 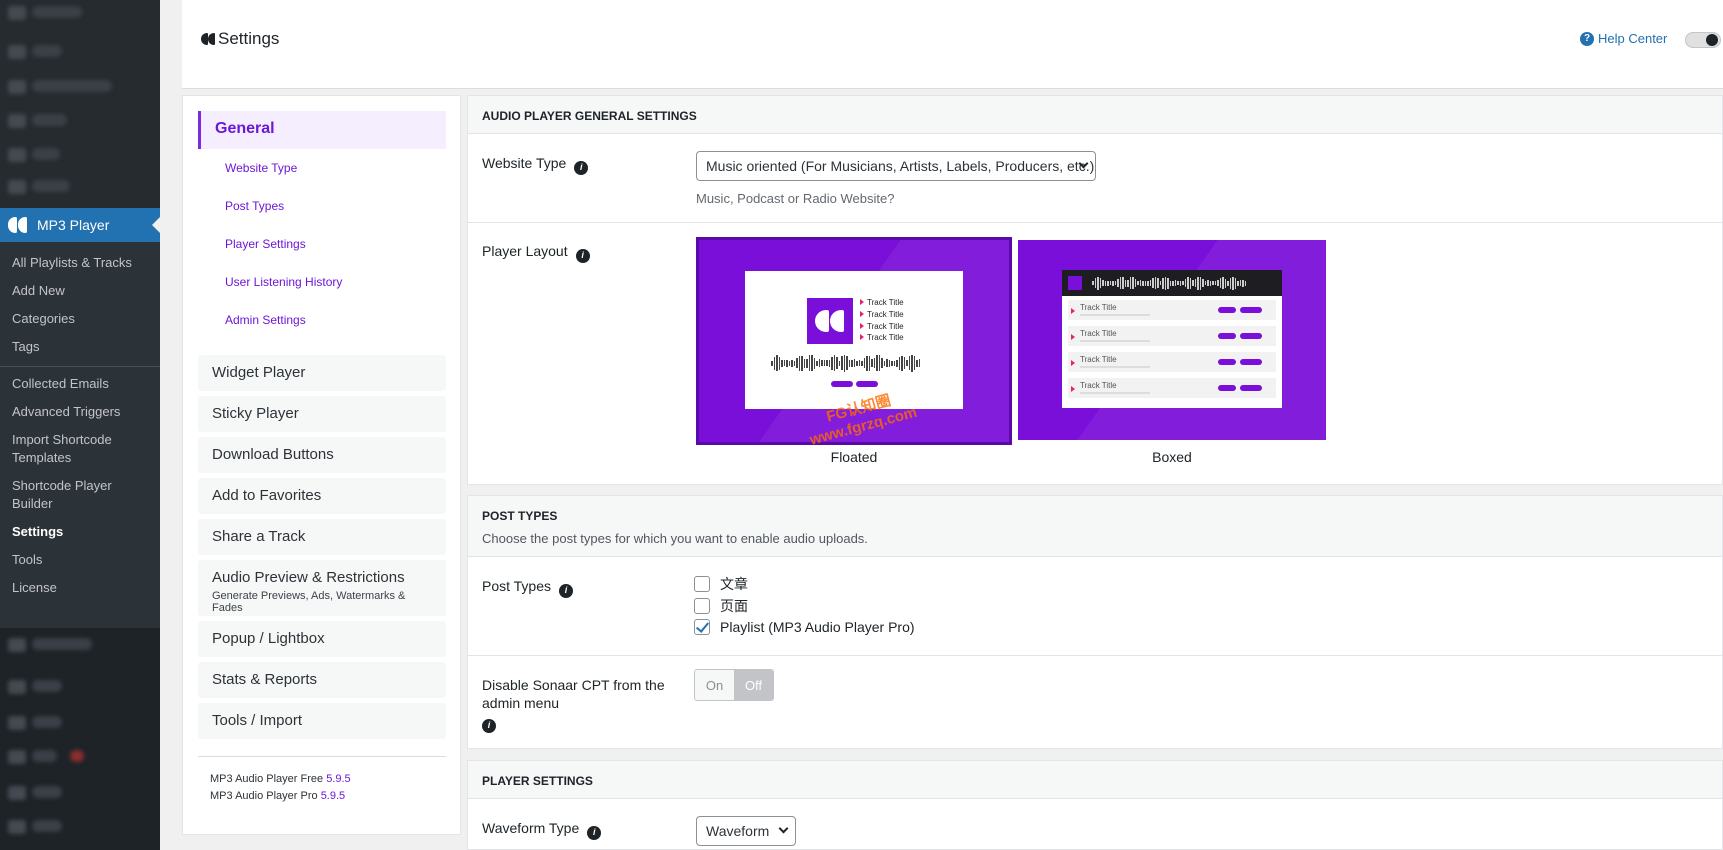 What do you see at coordinates (80, 413) in the screenshot?
I see `submenu-advanced-triggers: Advanced Triggers` at bounding box center [80, 413].